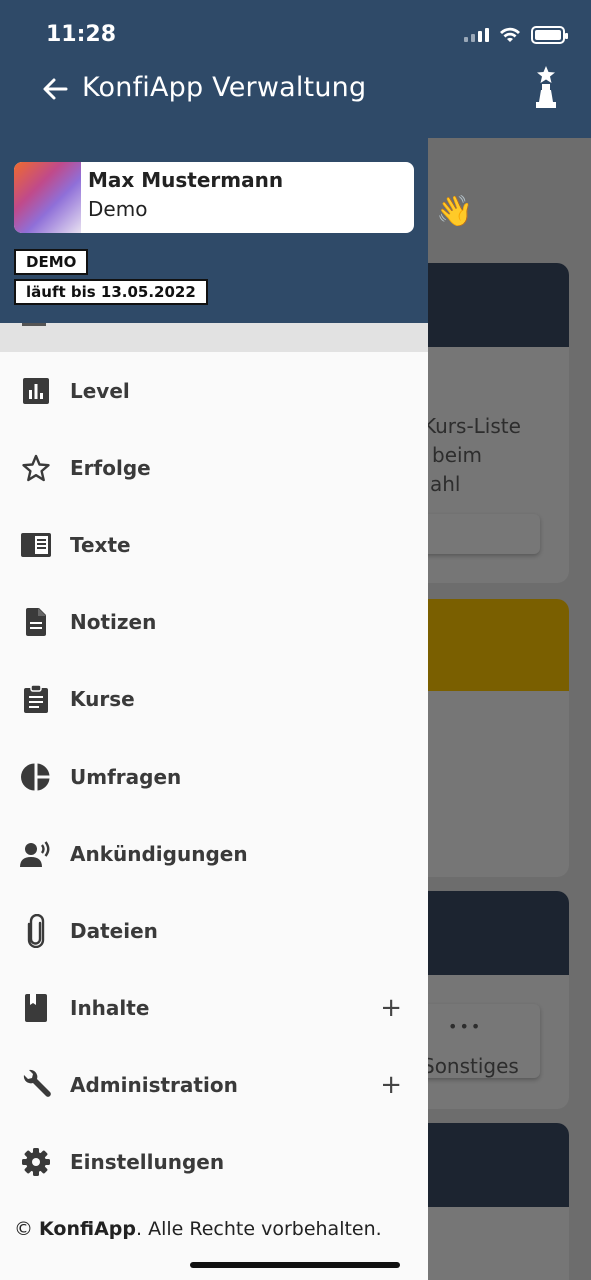 This screenshot has height=1280, width=591. What do you see at coordinates (546, 87) in the screenshot?
I see `trophy-icon` at bounding box center [546, 87].